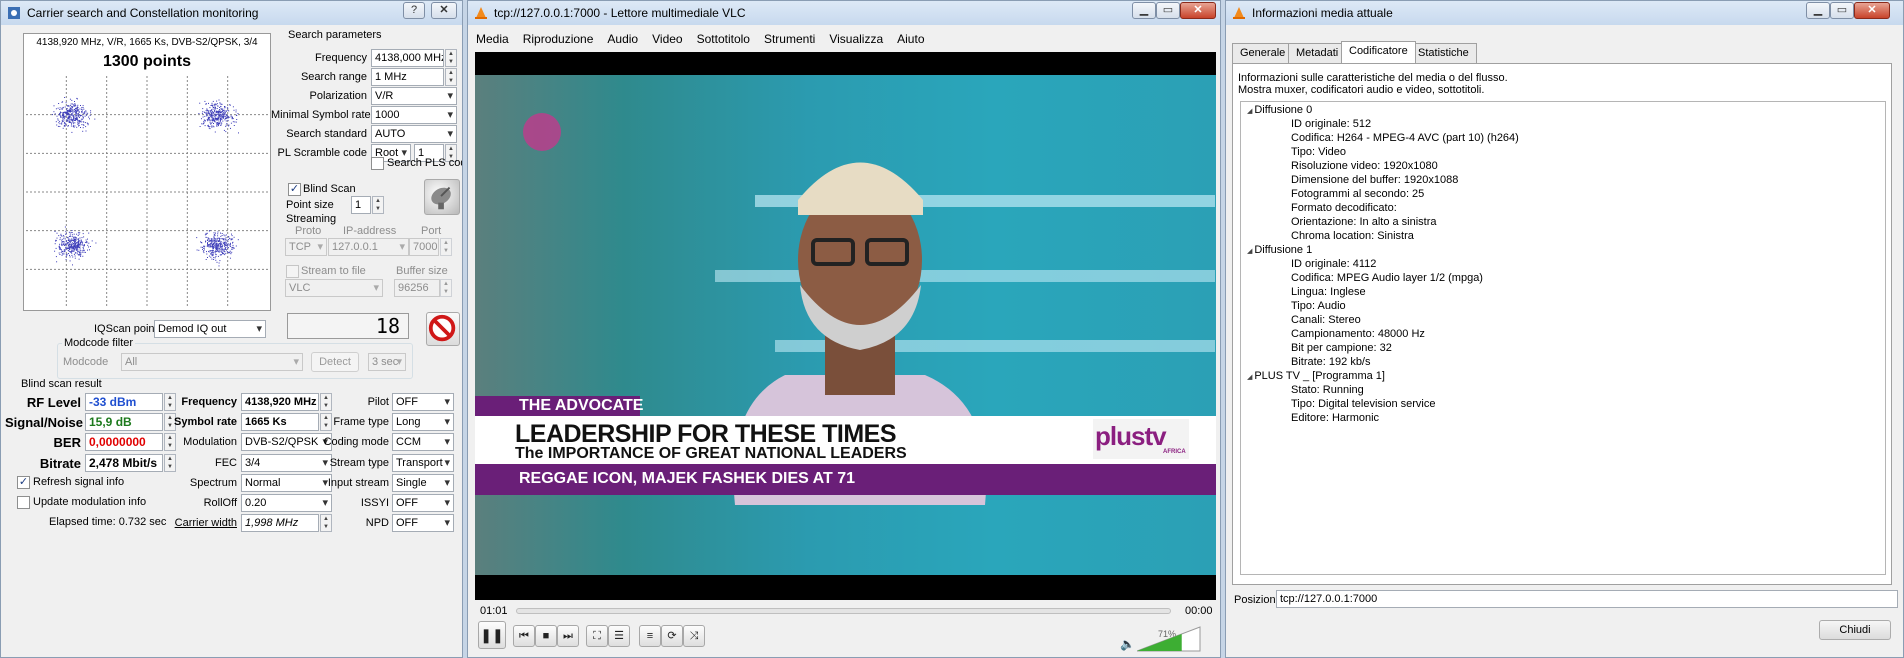 This screenshot has width=1904, height=658. Describe the element at coordinates (856, 39) in the screenshot. I see `menu-item-visualizza: Visualizza` at that location.